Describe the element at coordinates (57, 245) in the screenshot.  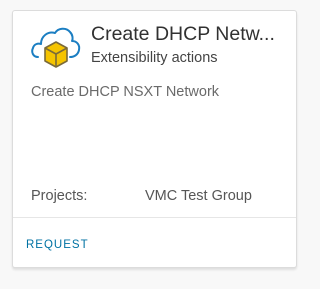
I see `request-button: REQUEST` at that location.